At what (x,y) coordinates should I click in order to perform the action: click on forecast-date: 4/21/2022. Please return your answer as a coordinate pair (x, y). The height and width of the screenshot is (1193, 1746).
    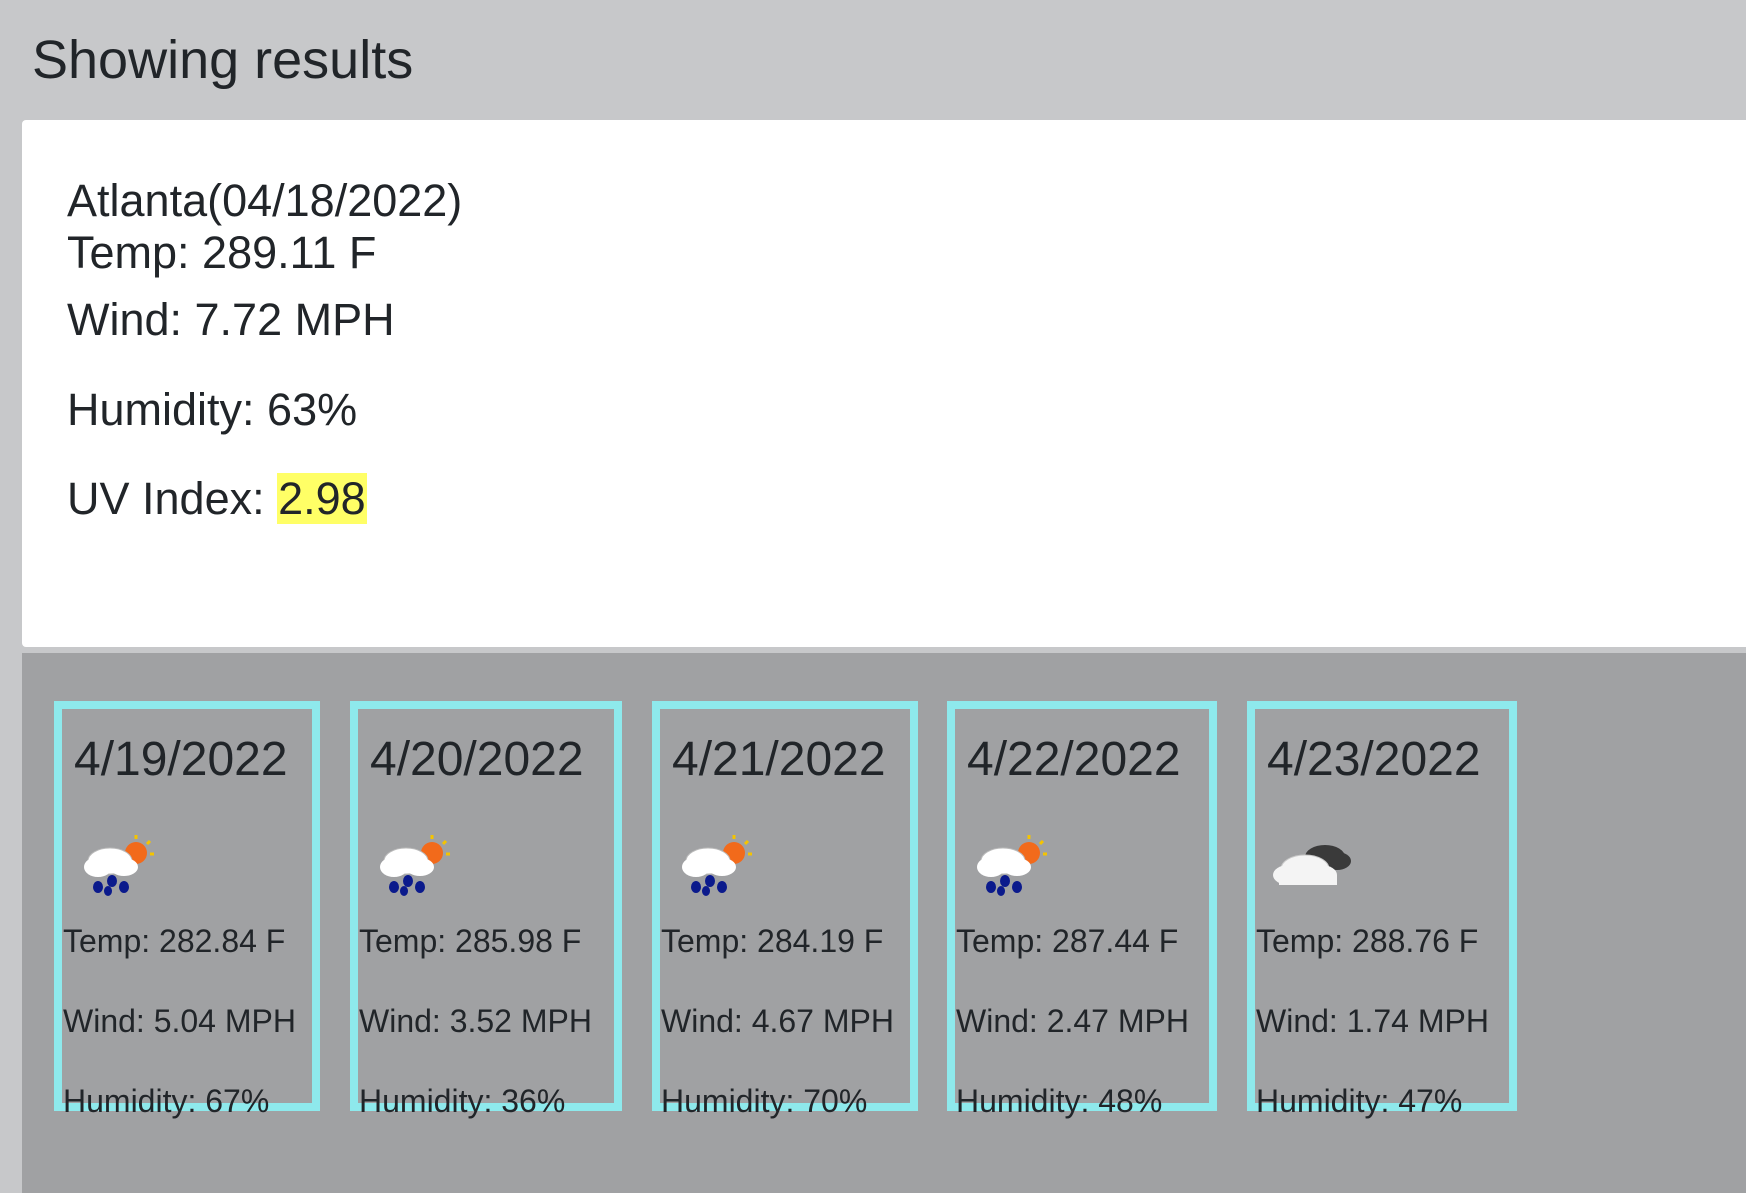
    Looking at the image, I should click on (779, 759).